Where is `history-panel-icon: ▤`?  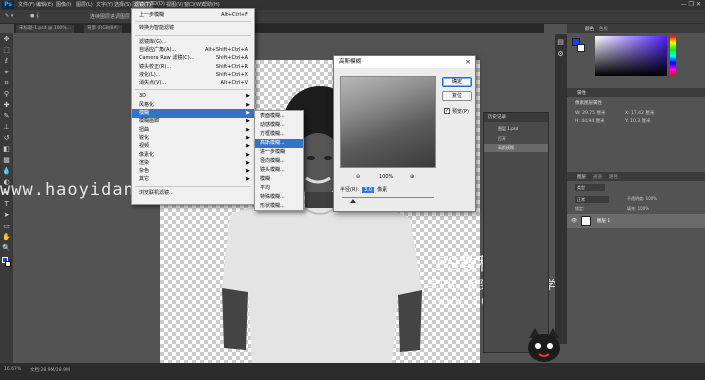 history-panel-icon: ▤ is located at coordinates (560, 42).